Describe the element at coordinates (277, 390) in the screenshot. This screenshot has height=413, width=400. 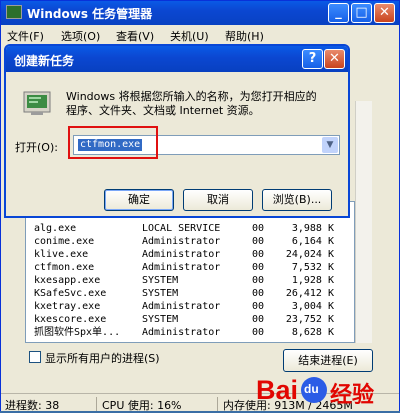
I see `watermark-bai: Bai` at that location.